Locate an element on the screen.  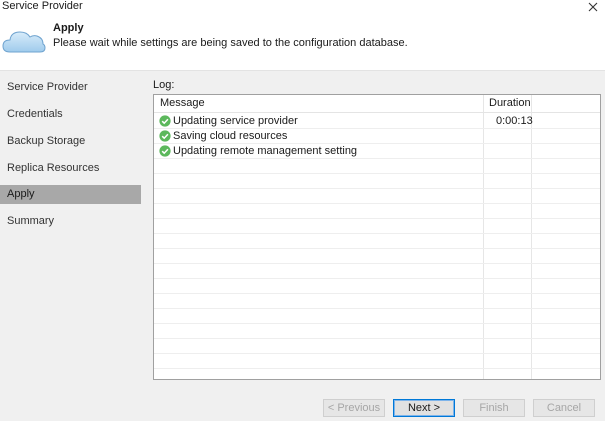
table-row: Saving cloud resources is located at coordinates (377, 136).